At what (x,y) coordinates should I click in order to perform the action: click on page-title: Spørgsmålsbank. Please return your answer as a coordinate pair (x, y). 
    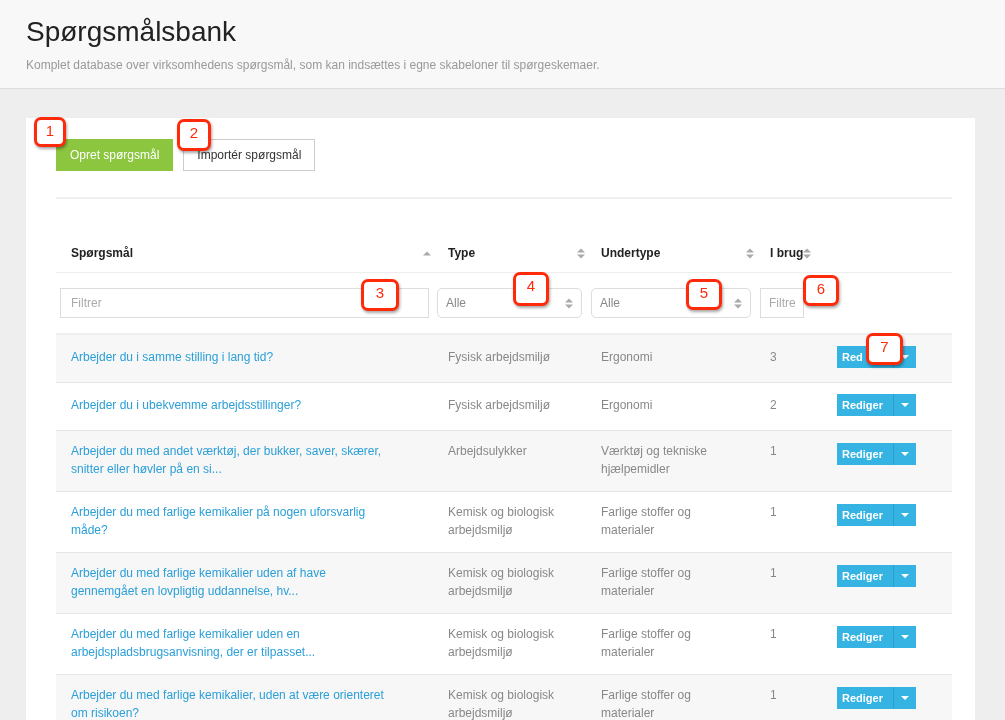
    Looking at the image, I should click on (132, 32).